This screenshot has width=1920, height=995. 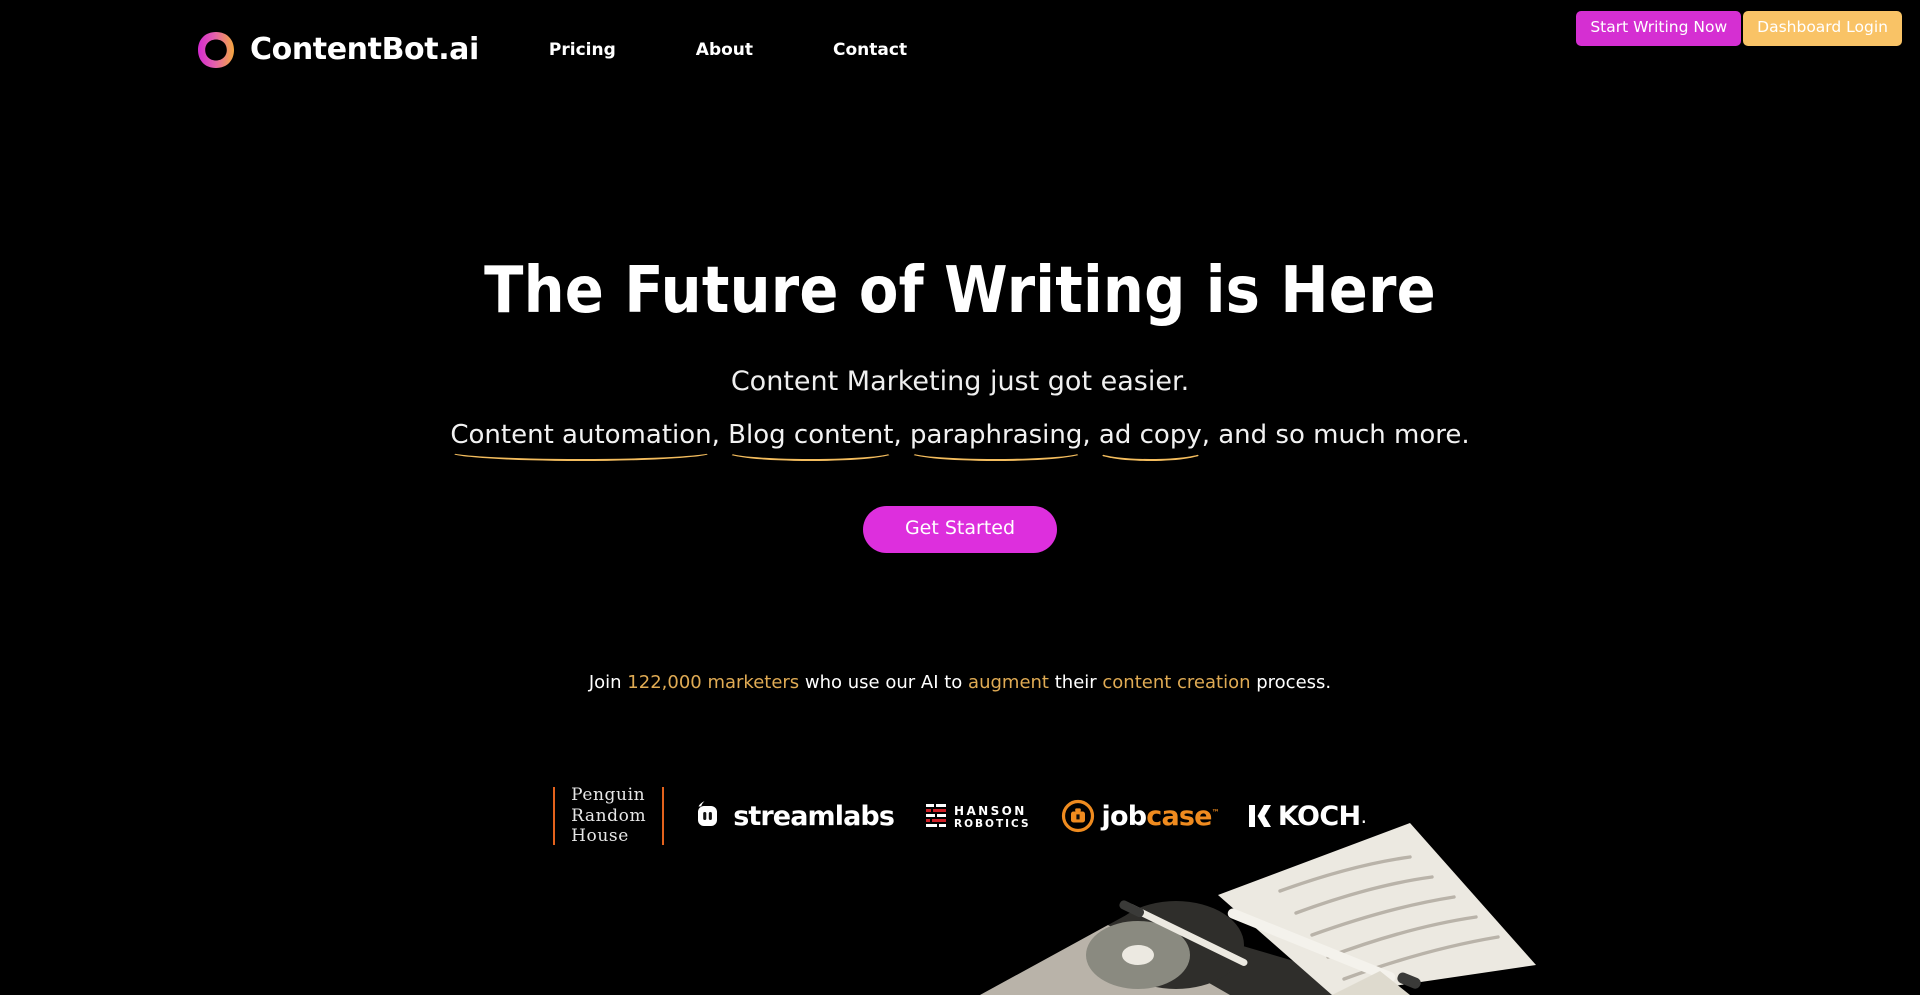 I want to click on social-proof-prefix: Join, so click(x=608, y=682).